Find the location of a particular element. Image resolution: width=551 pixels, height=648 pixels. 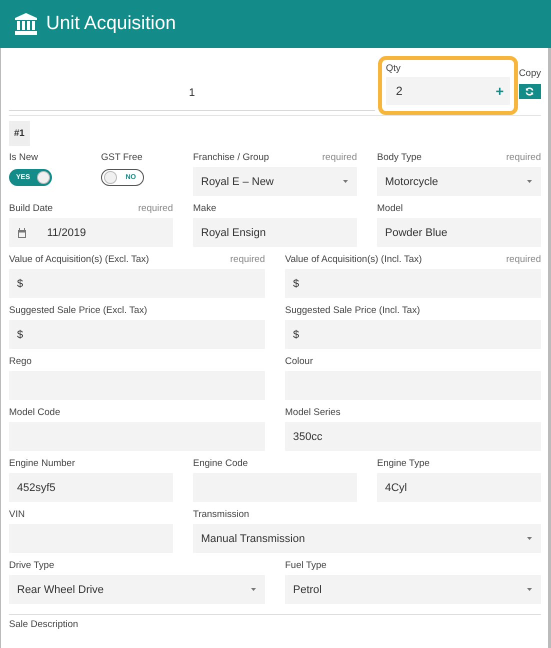

window-title: Unit Acquisition is located at coordinates (111, 24).